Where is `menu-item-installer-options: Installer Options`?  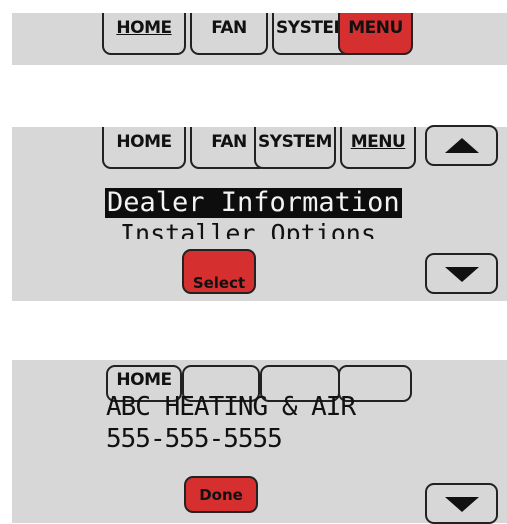 menu-item-installer-options: Installer Options is located at coordinates (265, 230).